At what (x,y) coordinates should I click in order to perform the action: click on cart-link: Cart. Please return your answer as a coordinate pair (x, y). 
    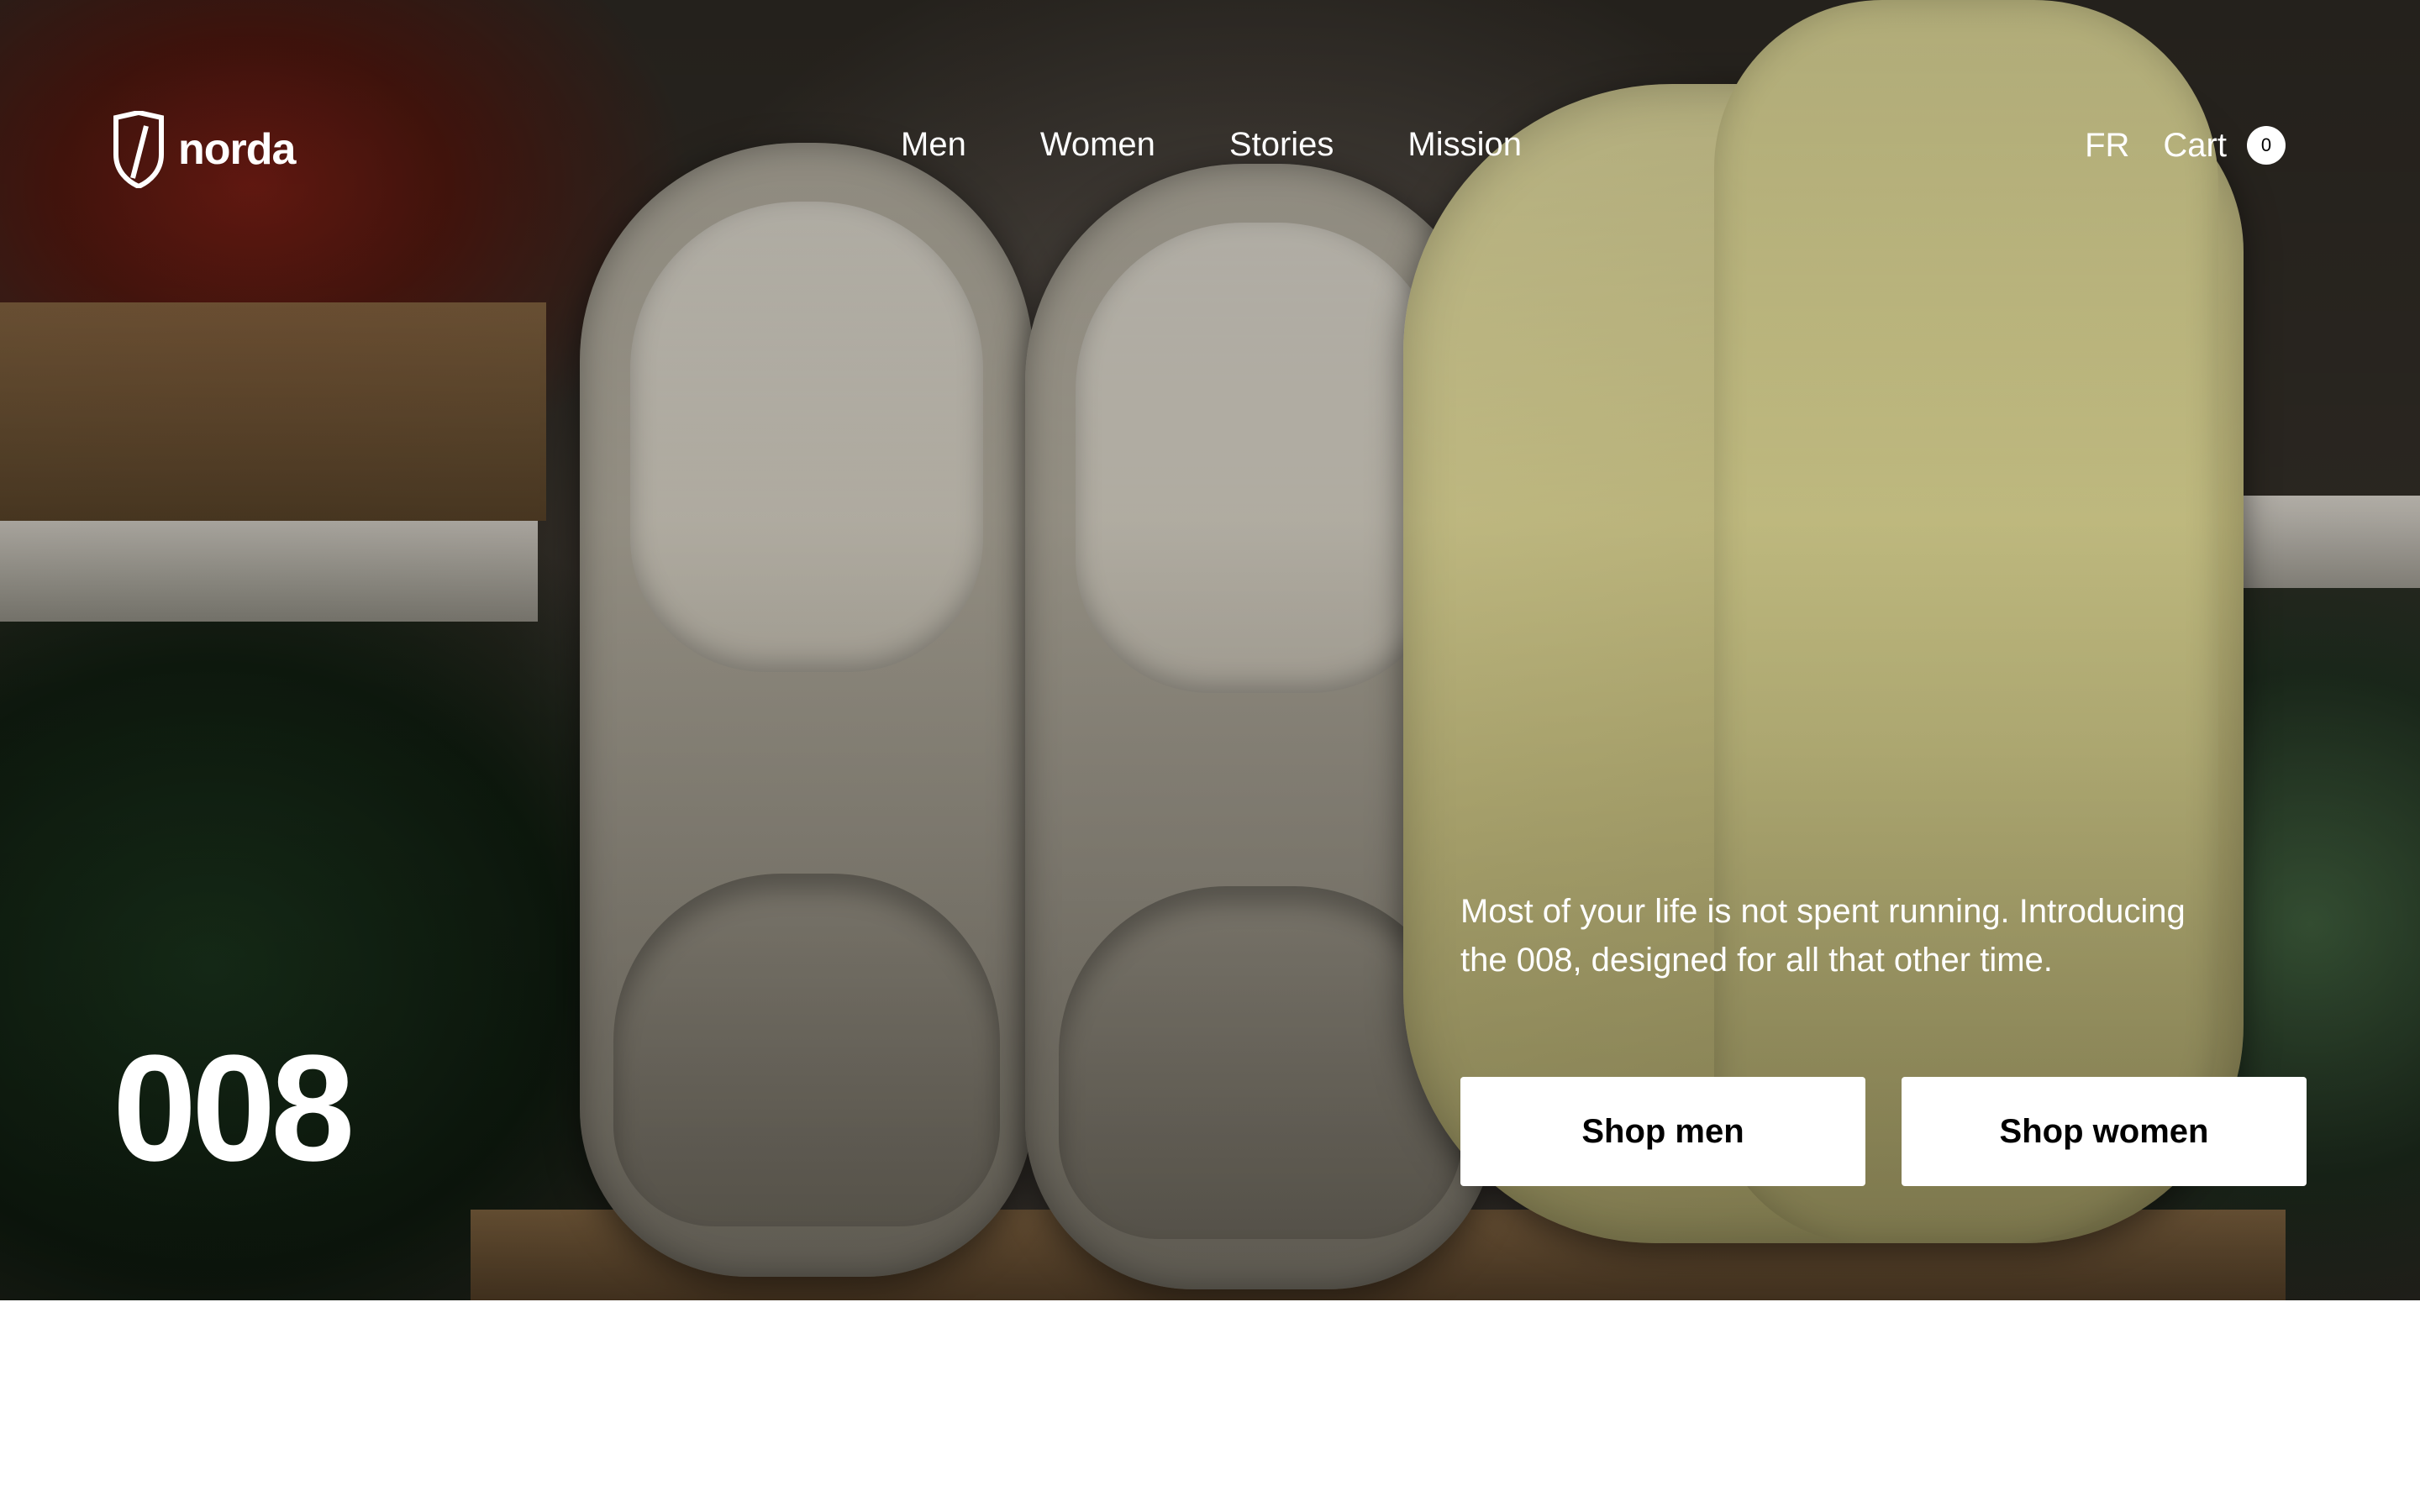
    Looking at the image, I should click on (2195, 146).